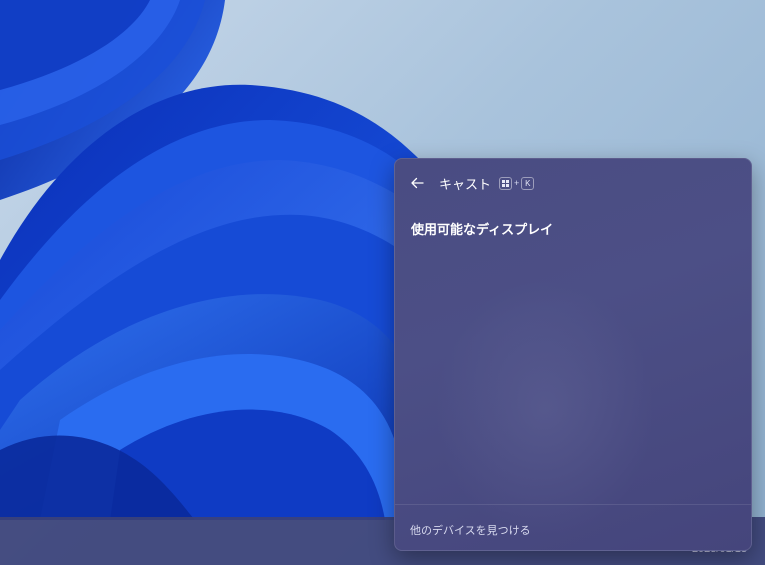  Describe the element at coordinates (573, 527) in the screenshot. I see `panel-footer: 他のデバイスを見つける` at that location.